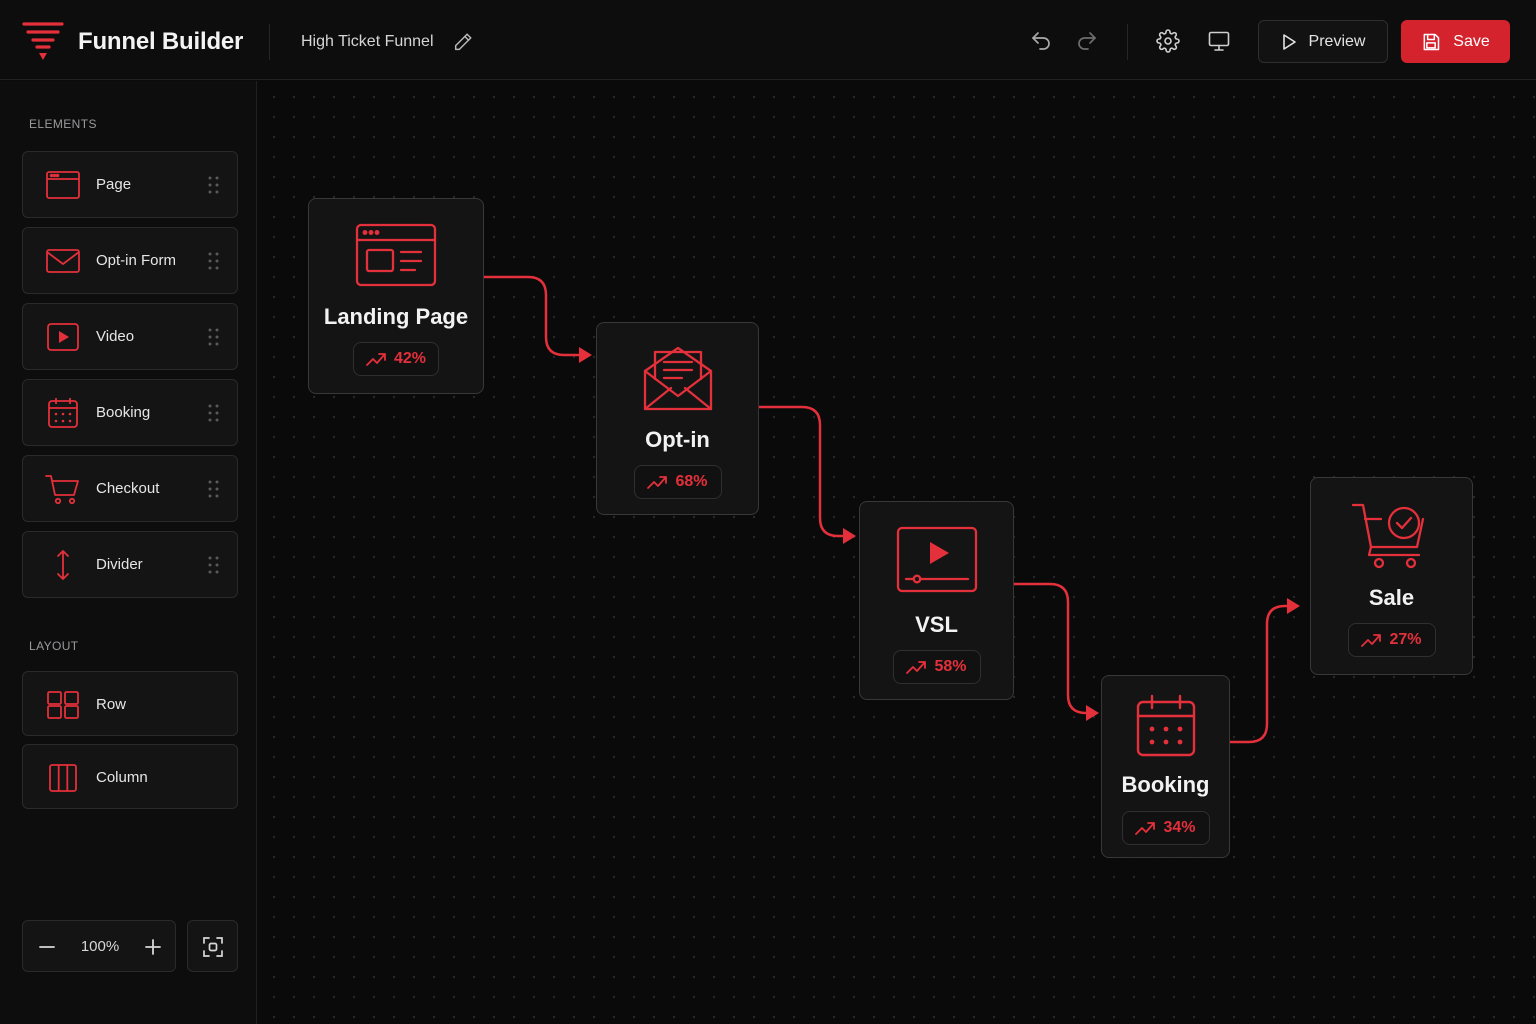 This screenshot has width=1536, height=1024. Describe the element at coordinates (1391, 597) in the screenshot. I see `node-title: Sale` at that location.